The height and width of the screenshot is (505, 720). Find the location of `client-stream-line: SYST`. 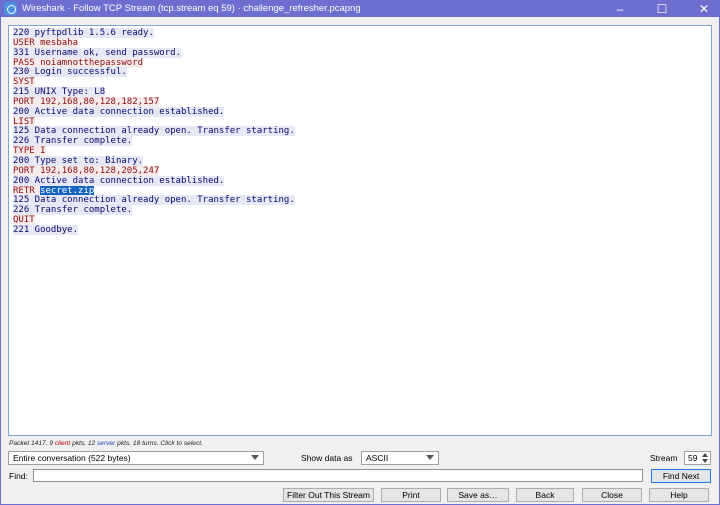

client-stream-line: SYST is located at coordinates (360, 82).